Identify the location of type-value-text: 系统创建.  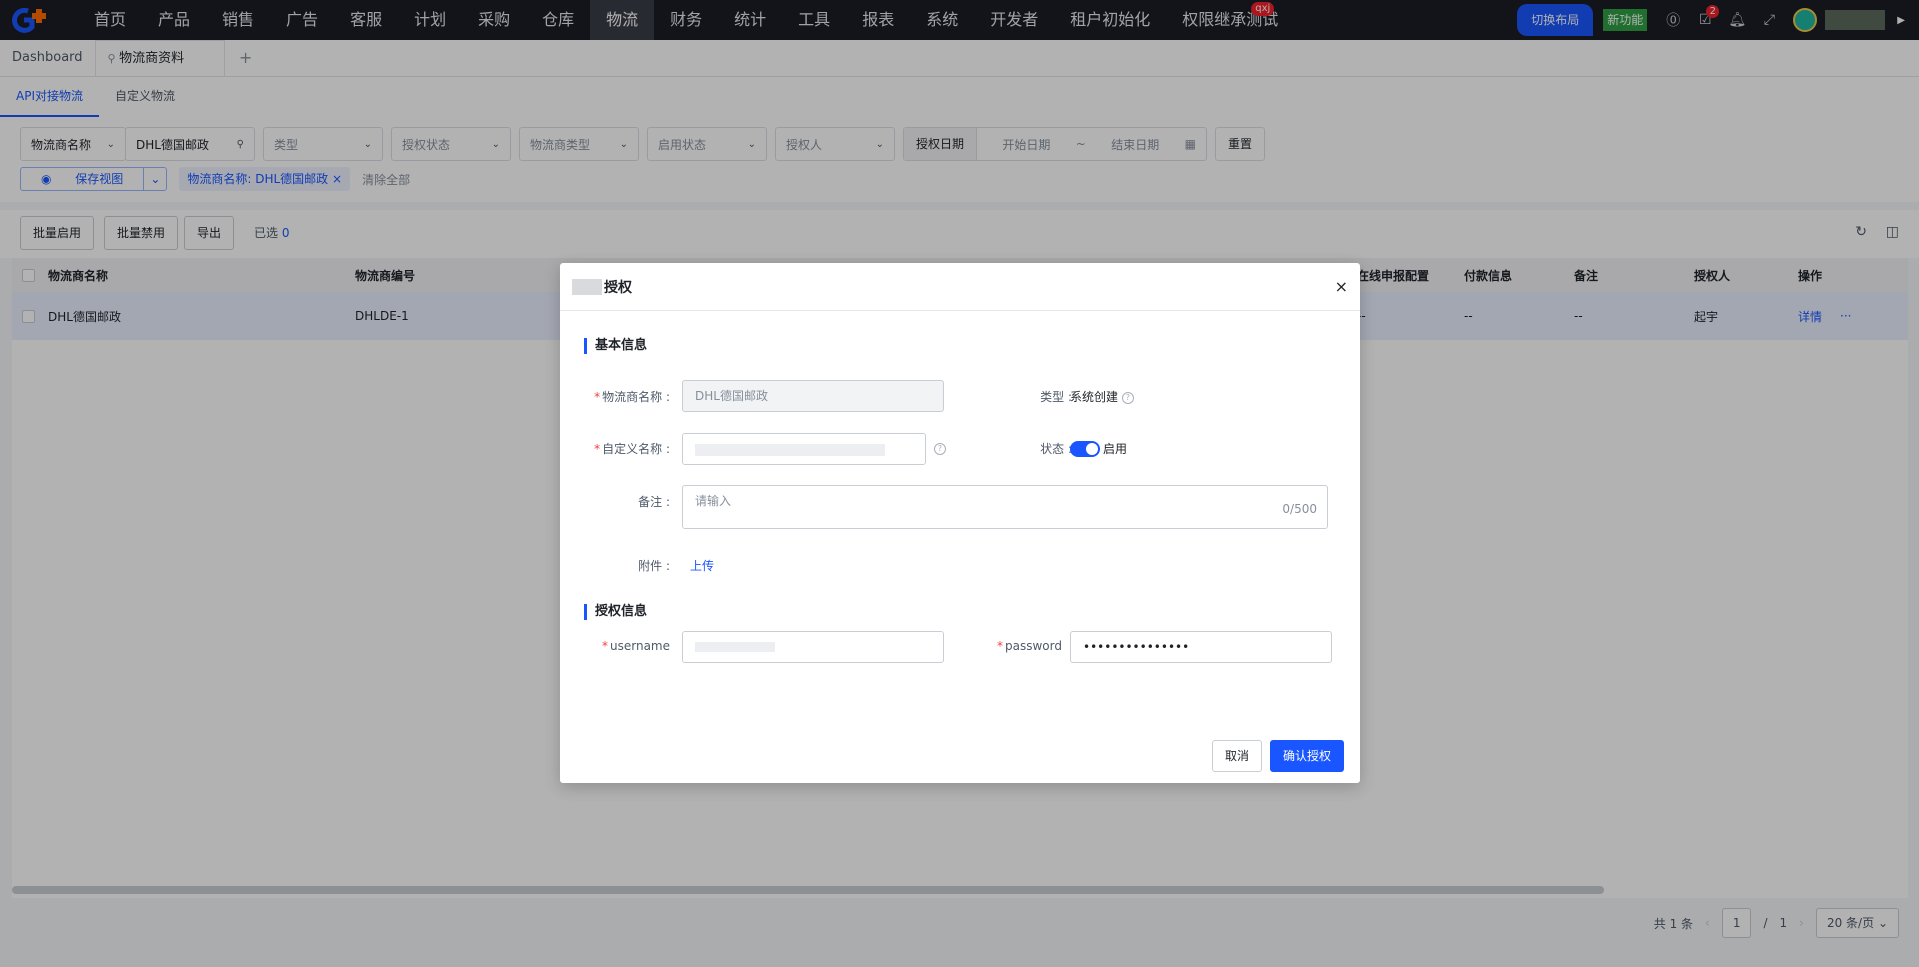
(1094, 397).